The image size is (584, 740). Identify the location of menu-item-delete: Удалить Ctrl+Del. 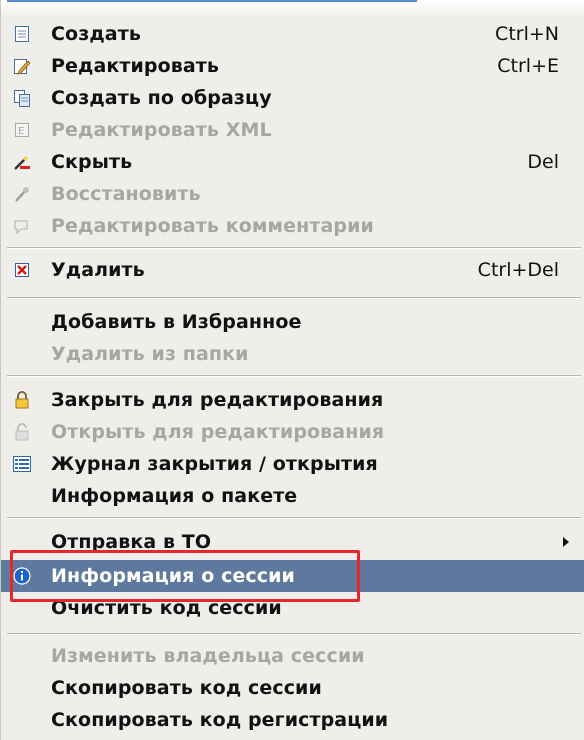
(292, 270).